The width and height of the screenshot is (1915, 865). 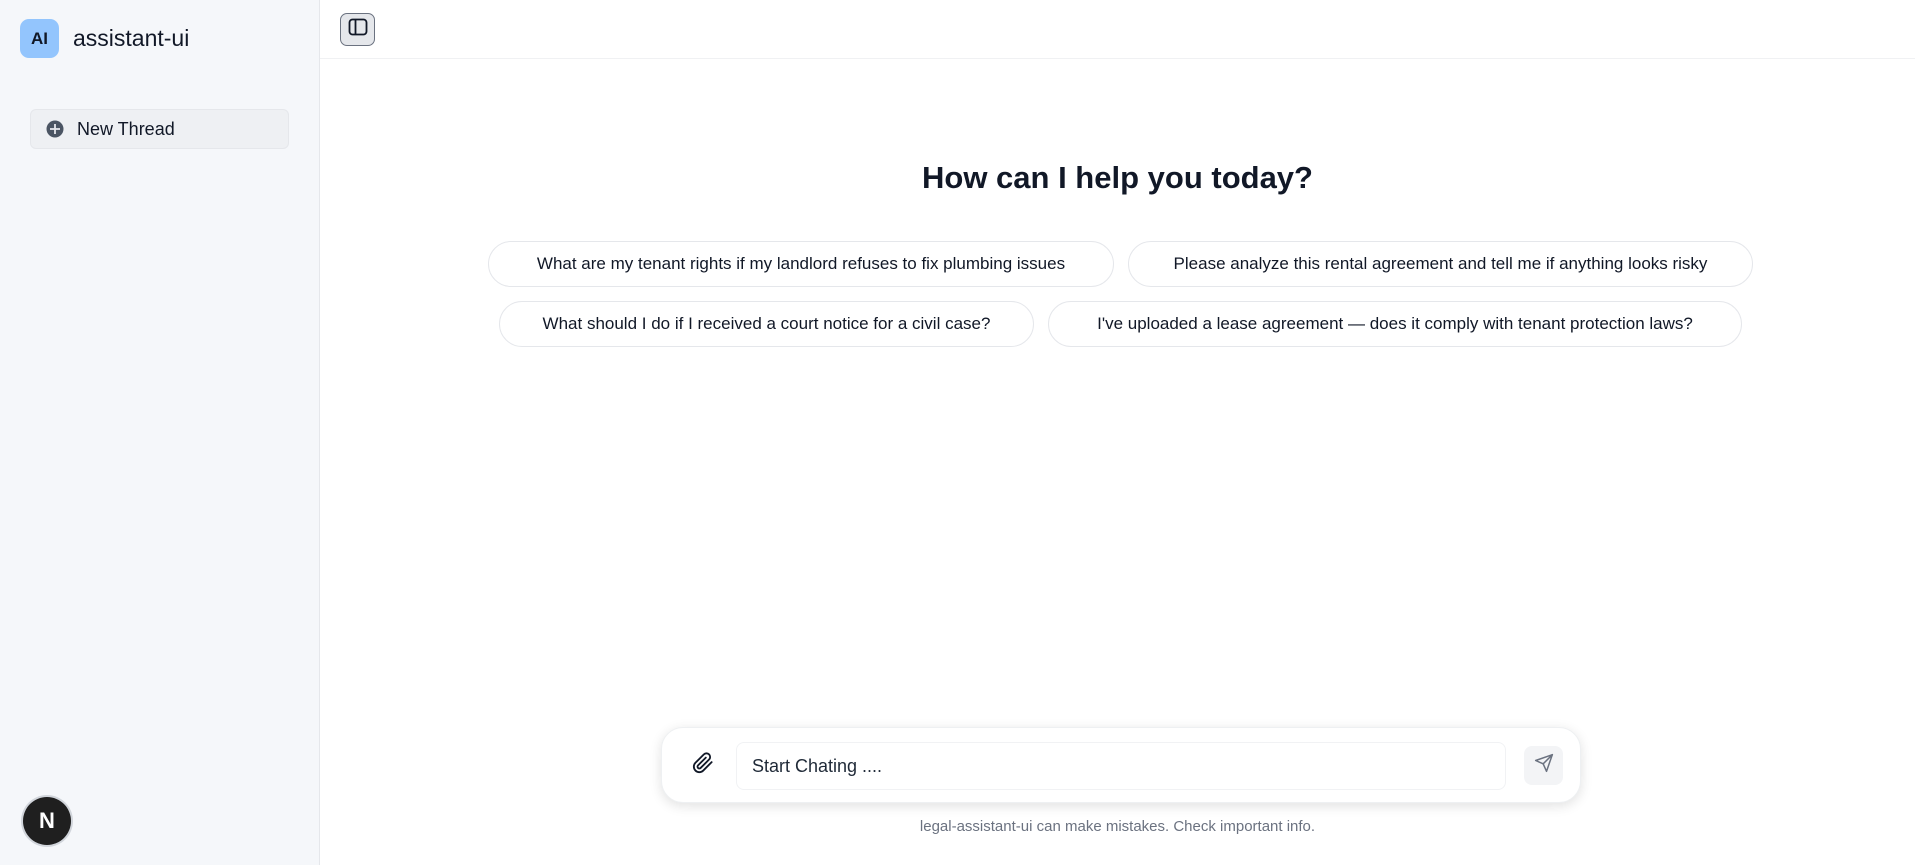 I want to click on chat-input, so click(x=1121, y=766).